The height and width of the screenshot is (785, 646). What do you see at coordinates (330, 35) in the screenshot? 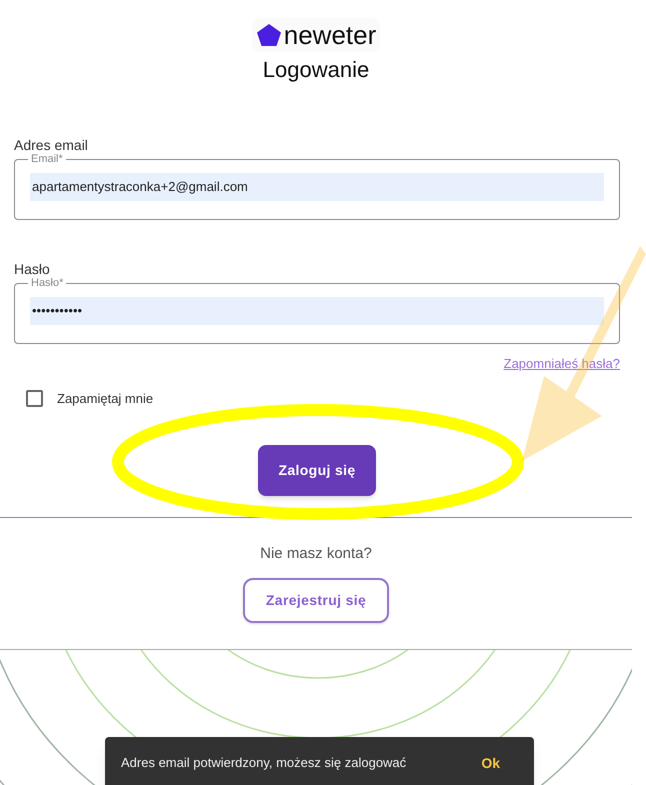
I see `logo-text: neweter` at bounding box center [330, 35].